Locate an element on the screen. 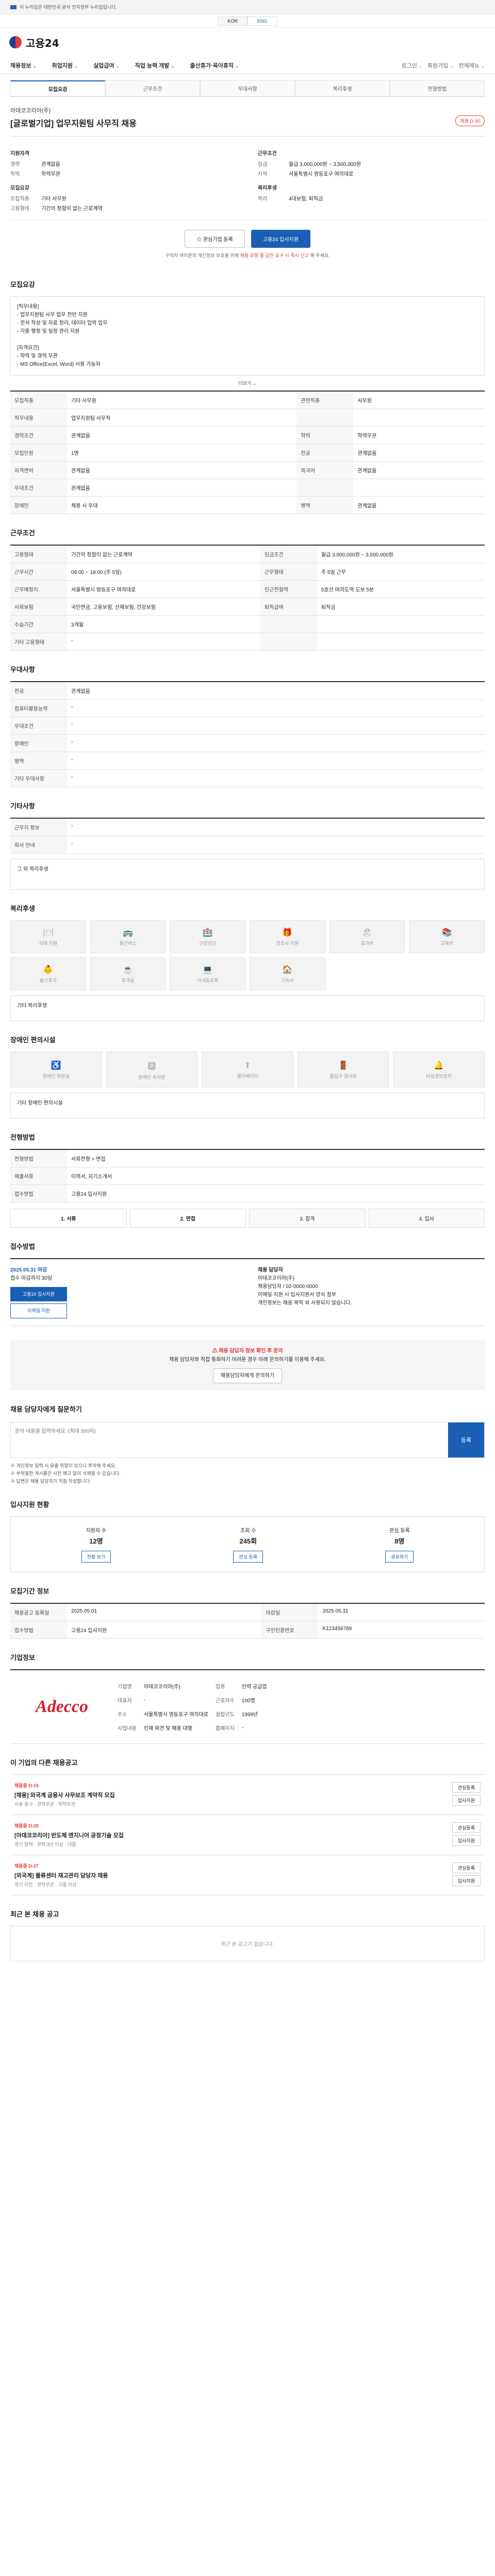 Image resolution: width=495 pixels, height=2576 pixels. welfare-item: 🍽 식대 지원 is located at coordinates (48, 936).